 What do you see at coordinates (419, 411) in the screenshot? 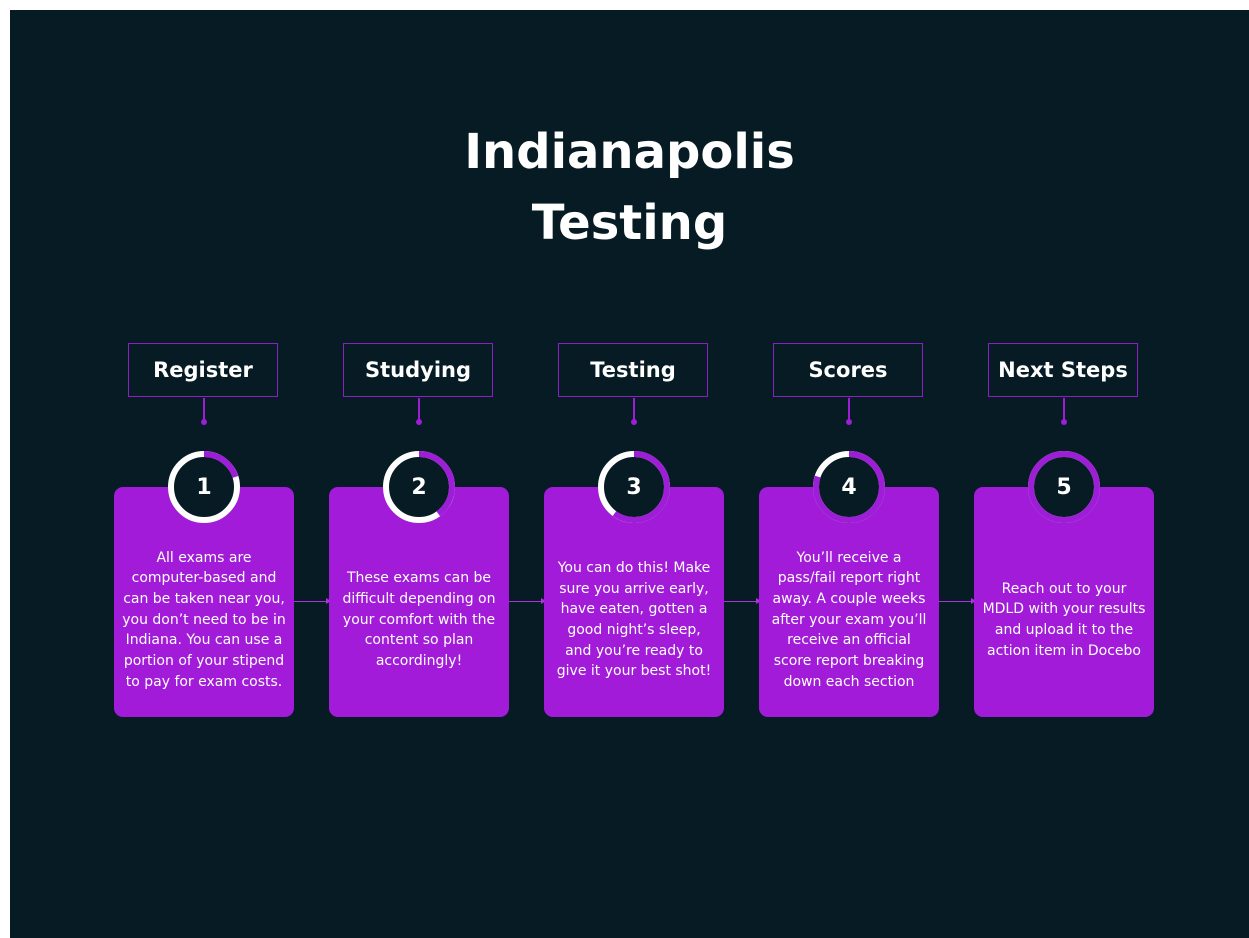
I see `step-2-stem` at bounding box center [419, 411].